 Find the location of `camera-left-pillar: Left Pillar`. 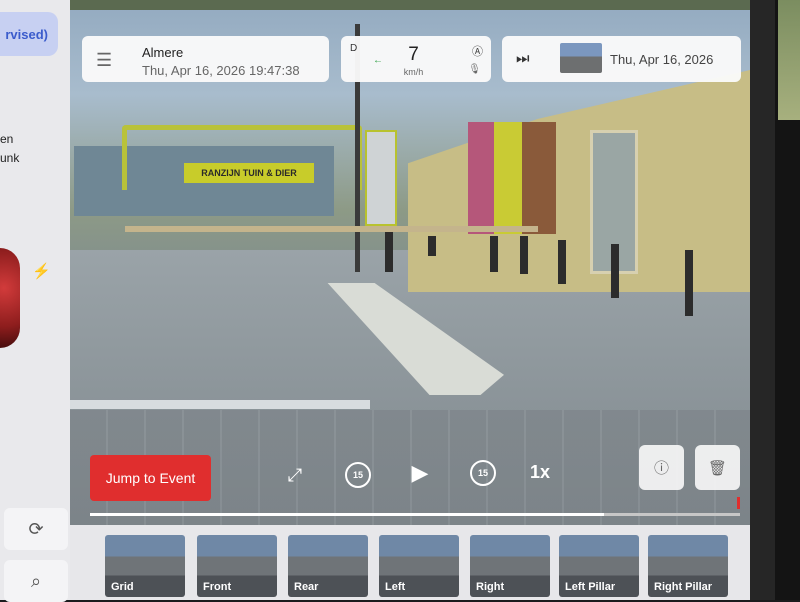

camera-left-pillar: Left Pillar is located at coordinates (599, 566).